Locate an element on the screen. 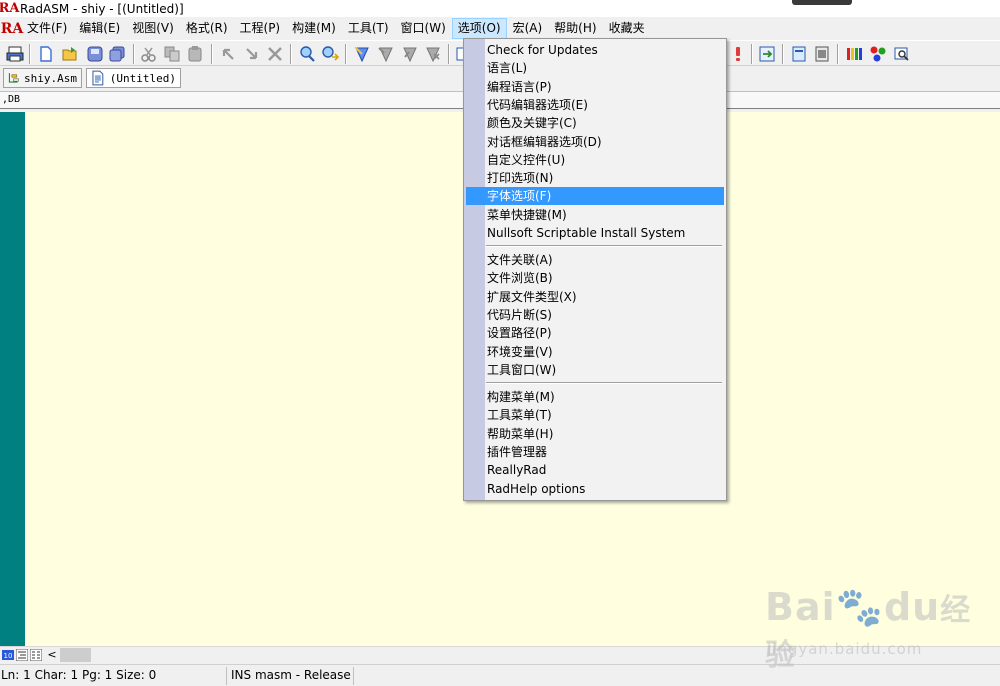 This screenshot has height=686, width=1000. watermark-logo: Bai🐾du经验 is located at coordinates (868, 629).